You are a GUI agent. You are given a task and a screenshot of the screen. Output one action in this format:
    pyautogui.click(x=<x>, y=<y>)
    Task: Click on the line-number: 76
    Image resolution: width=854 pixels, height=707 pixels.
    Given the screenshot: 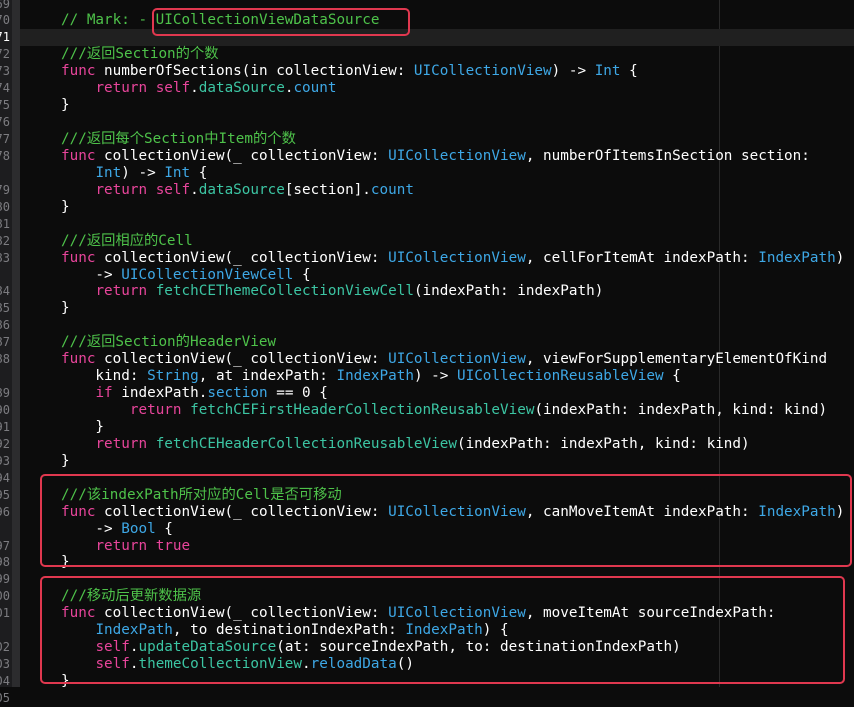 What is the action you would take?
    pyautogui.click(x=5, y=122)
    